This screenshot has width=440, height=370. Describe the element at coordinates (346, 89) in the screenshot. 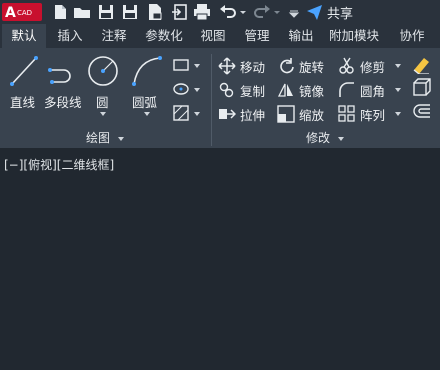

I see `fillet-icon` at that location.